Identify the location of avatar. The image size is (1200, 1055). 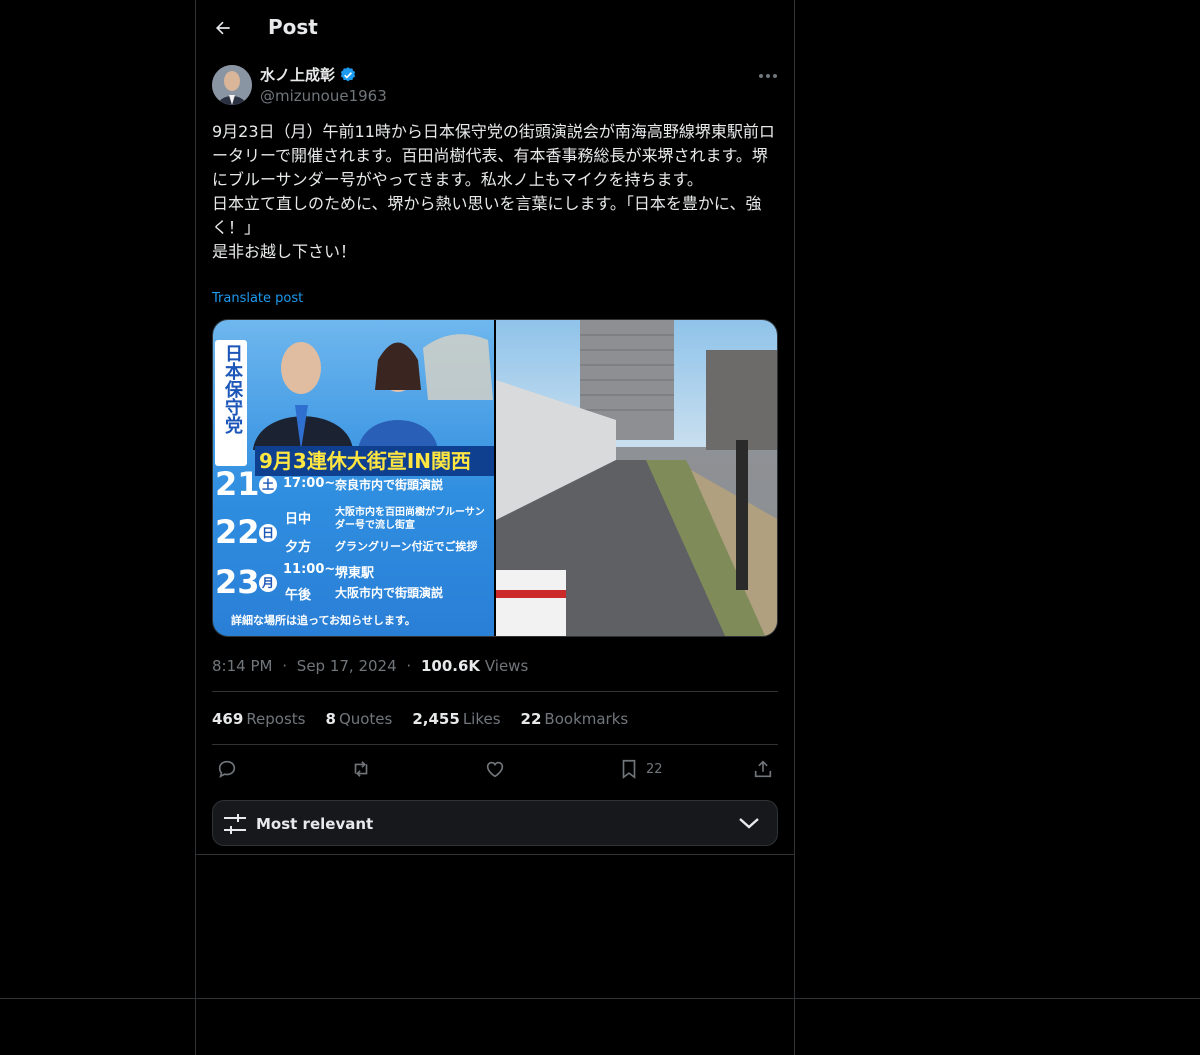
(232, 85).